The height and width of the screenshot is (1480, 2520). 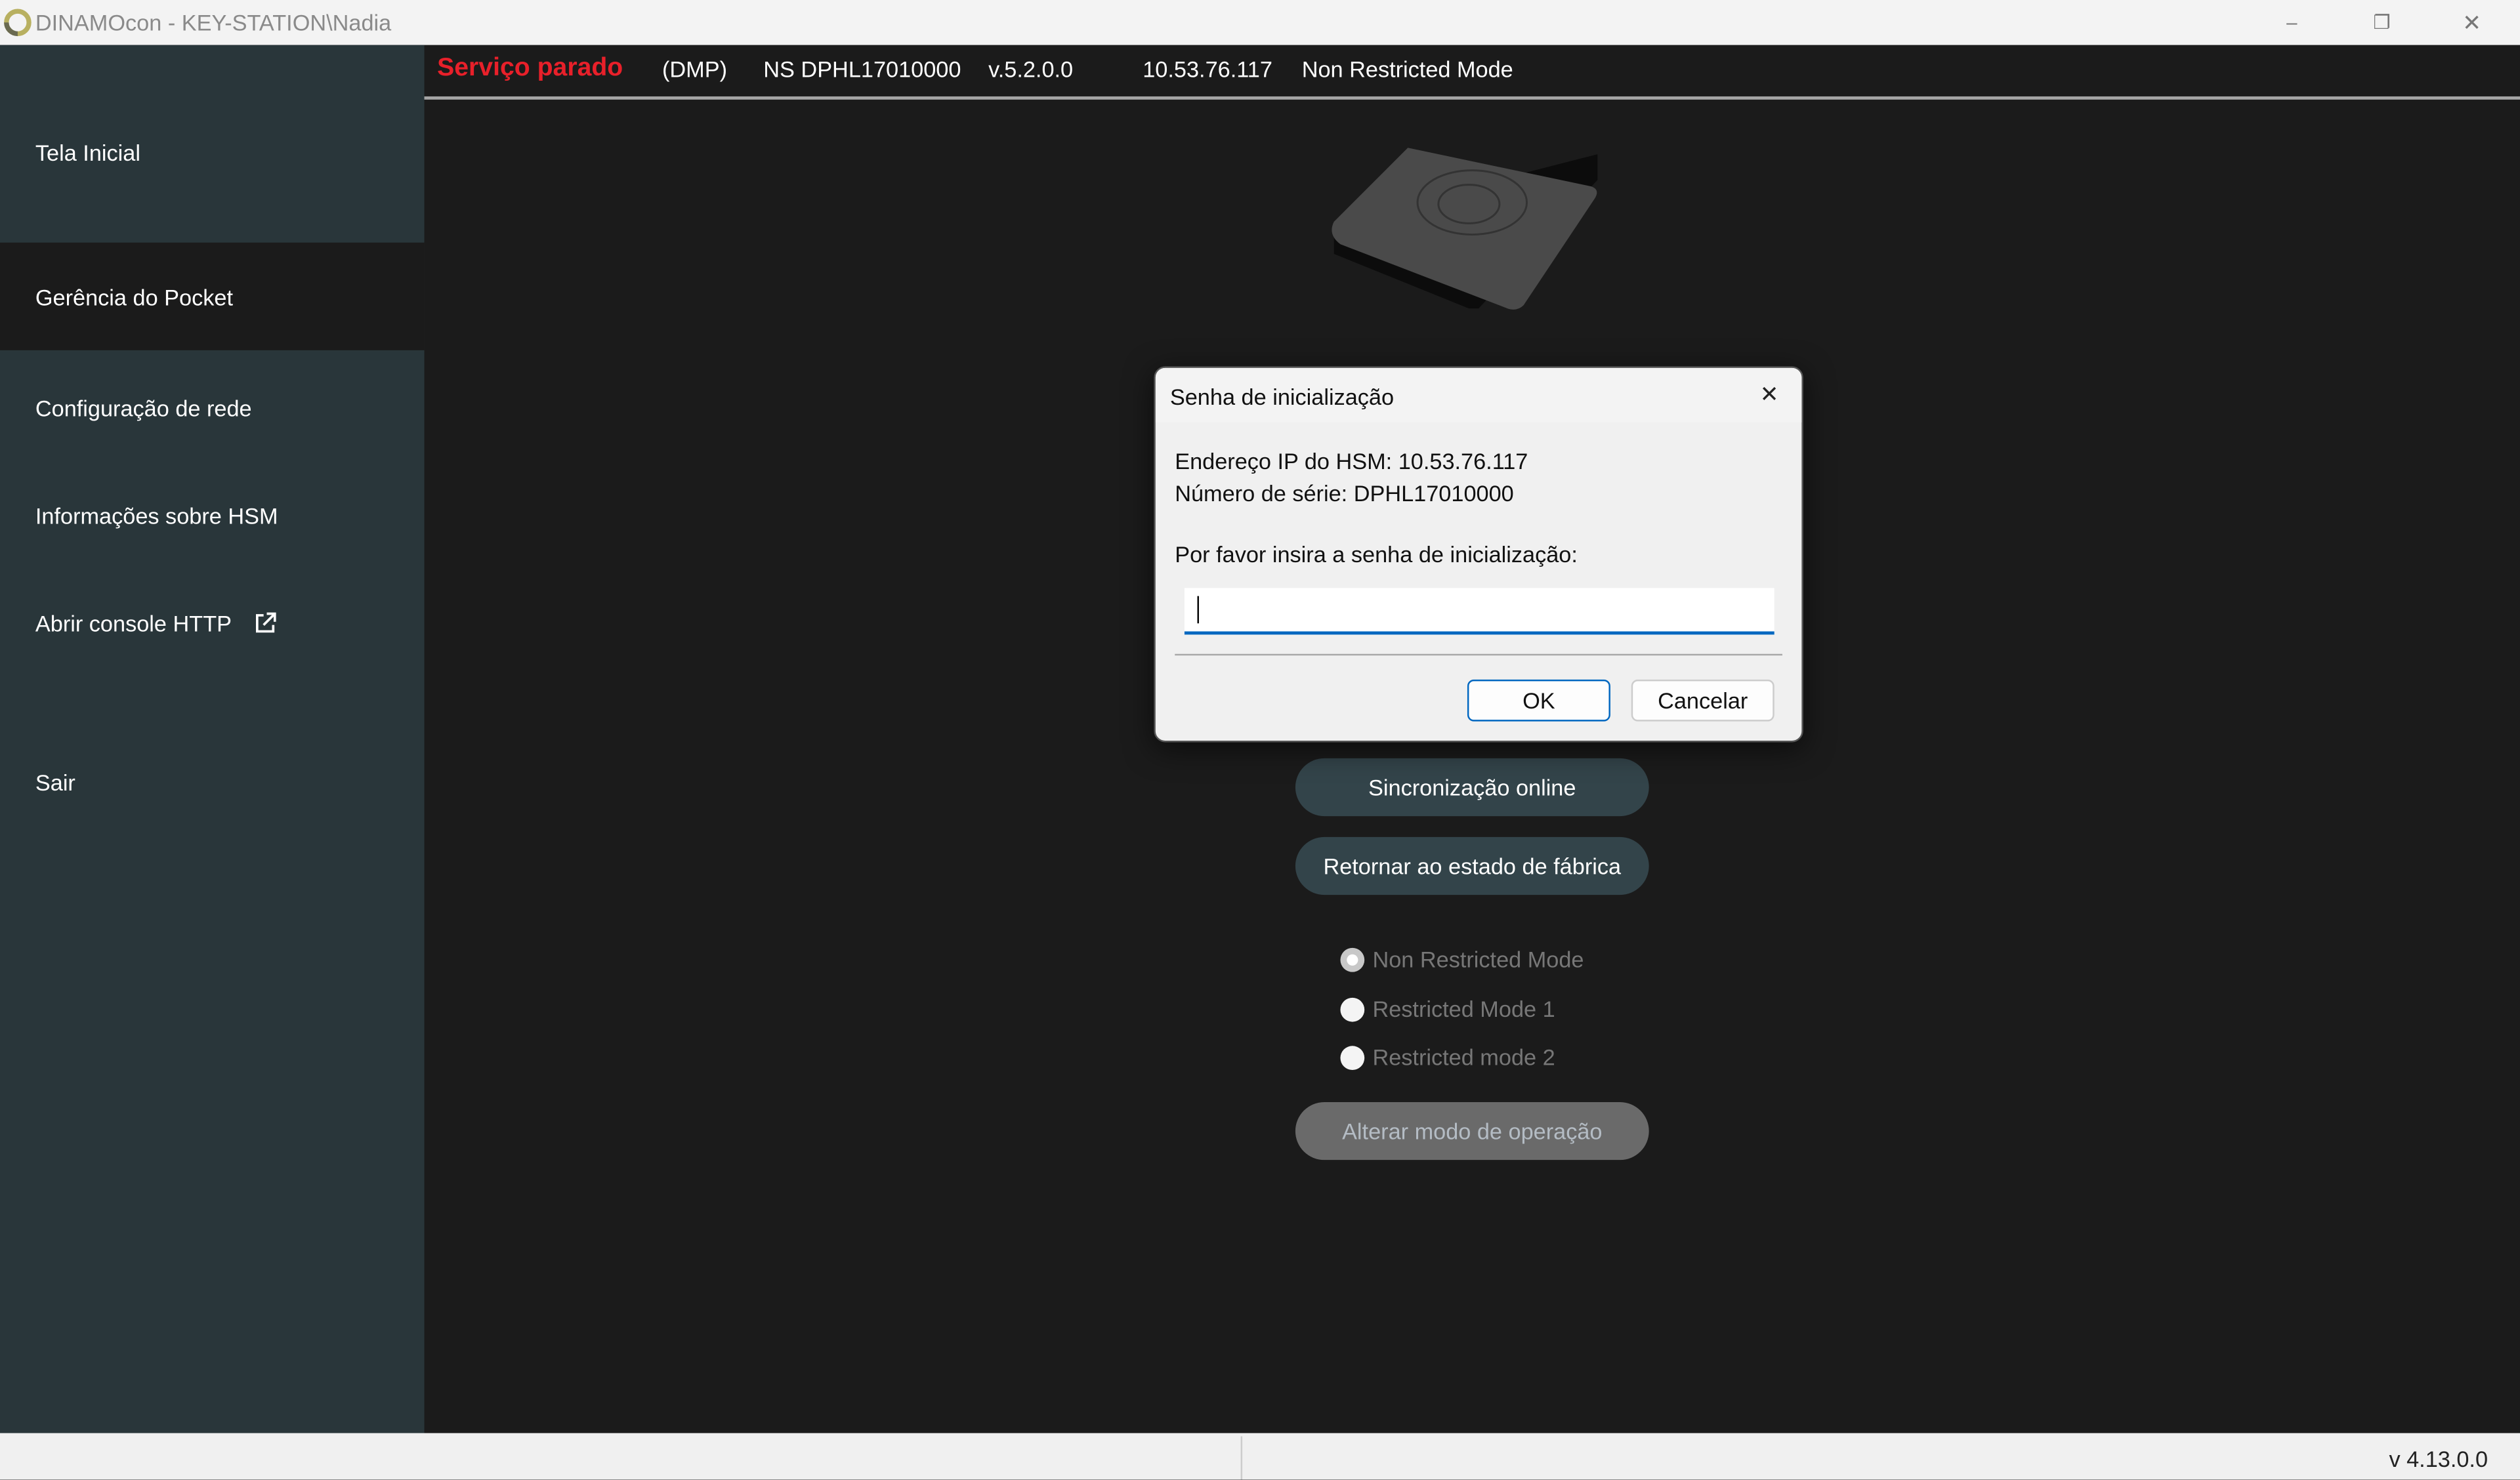 I want to click on dialog-serial-line: Número de série: DPHL17010000, so click(x=1344, y=493).